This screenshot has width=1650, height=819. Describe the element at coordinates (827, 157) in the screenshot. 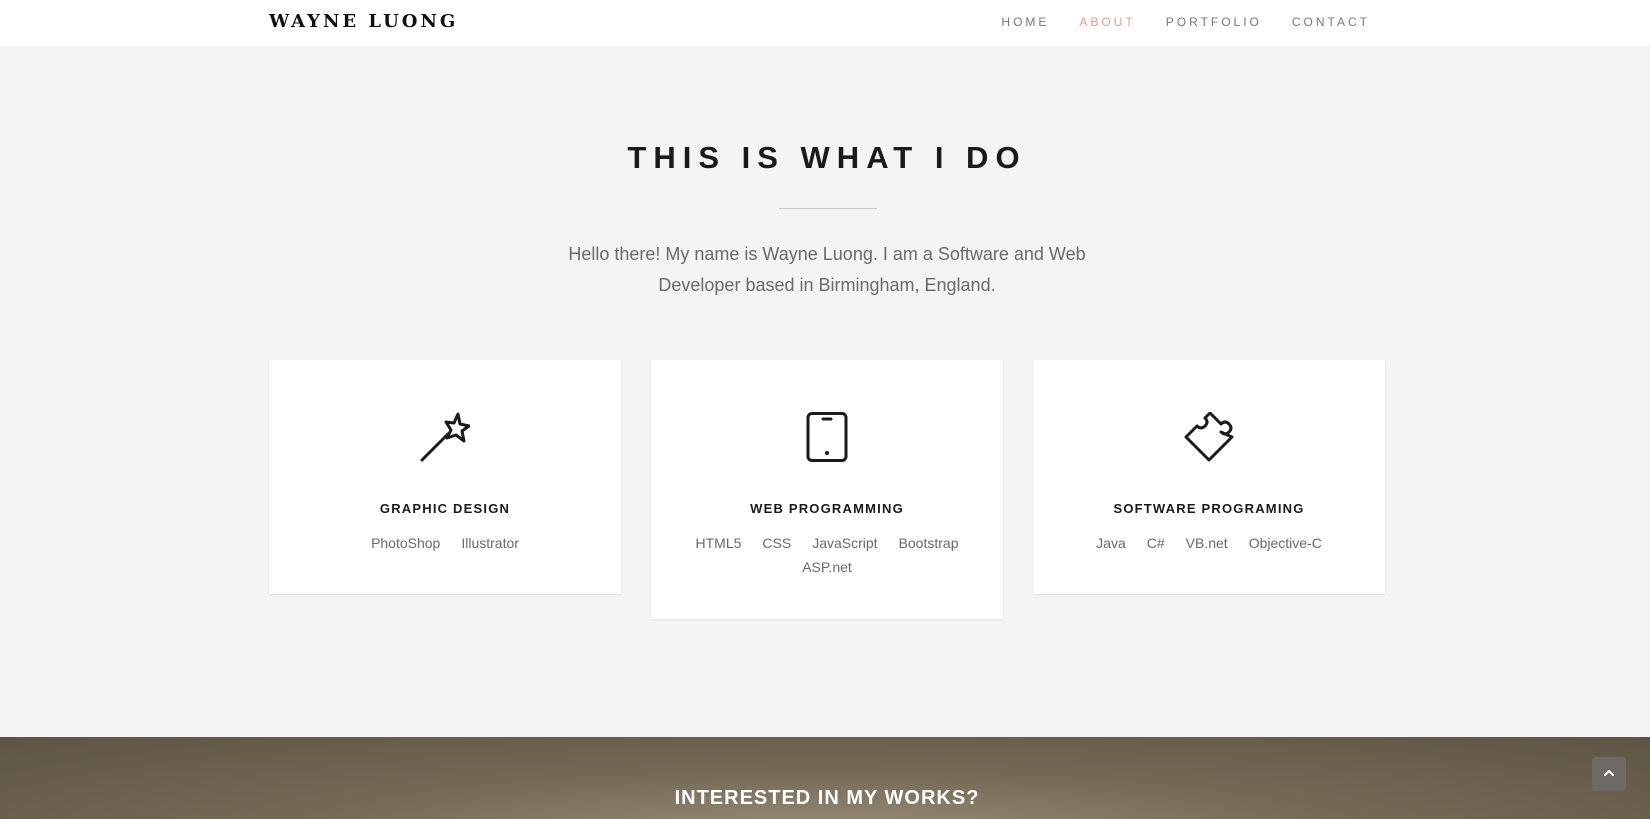

I see `section-title: THIS IS WHAT I DO` at that location.